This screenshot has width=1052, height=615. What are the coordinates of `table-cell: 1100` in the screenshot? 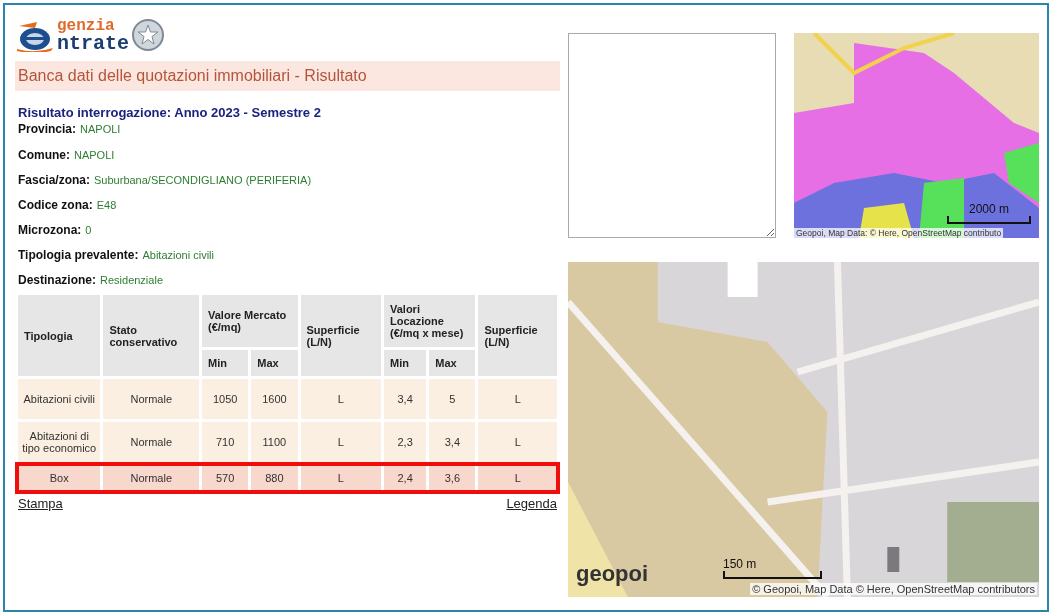 It's located at (274, 442).